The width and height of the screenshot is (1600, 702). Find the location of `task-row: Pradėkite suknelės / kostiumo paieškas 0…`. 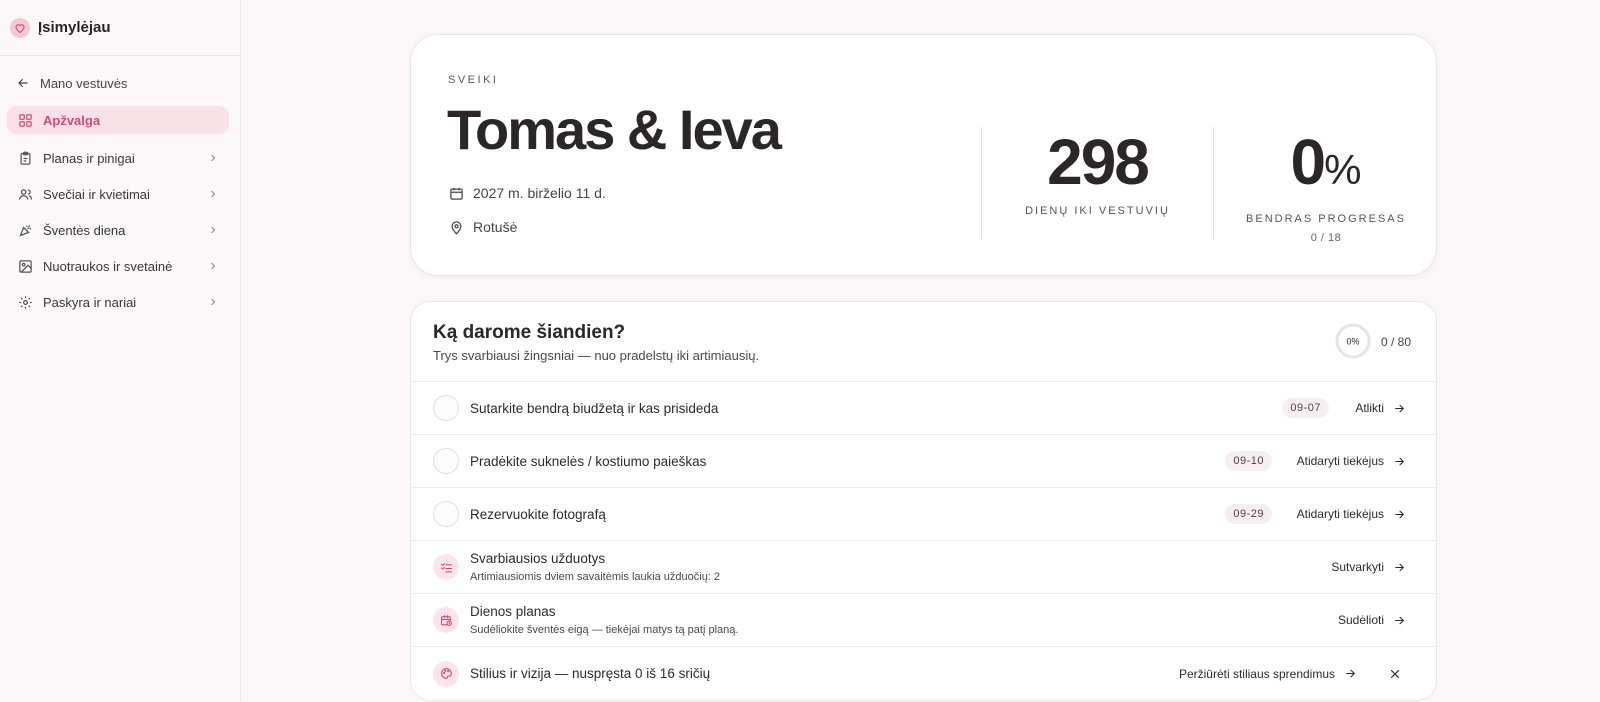

task-row: Pradėkite suknelės / kostiumo paieškas 0… is located at coordinates (923, 461).